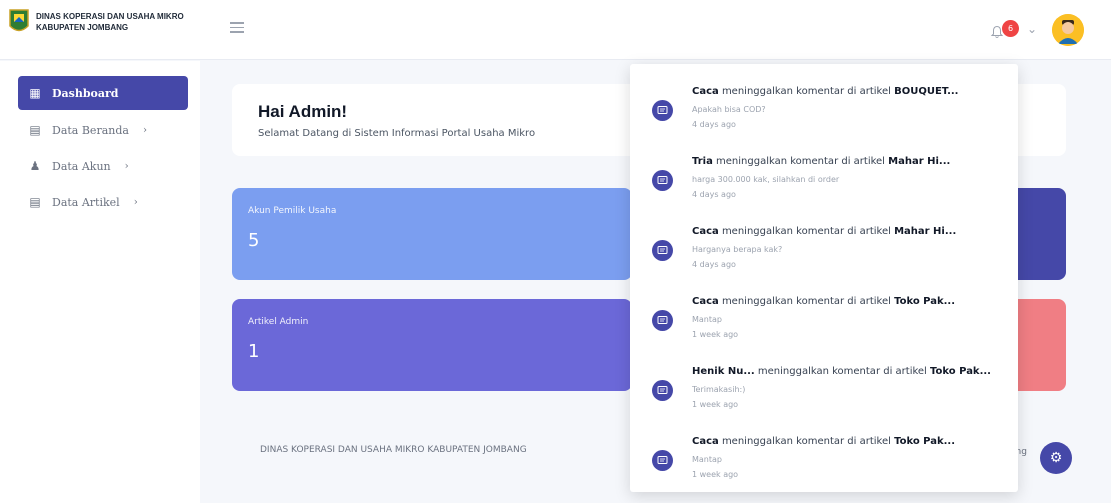 Image resolution: width=1111 pixels, height=503 pixels. Describe the element at coordinates (35, 166) in the screenshot. I see `user-icon: ♟` at that location.